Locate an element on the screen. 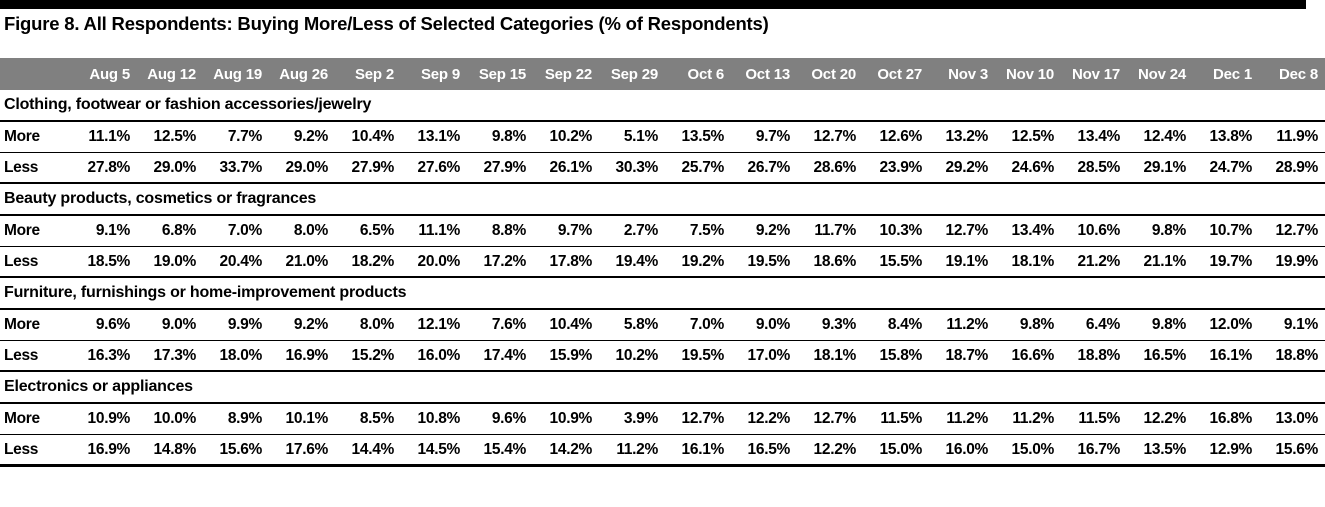 The height and width of the screenshot is (507, 1325). cell: 29.2% is located at coordinates (963, 168).